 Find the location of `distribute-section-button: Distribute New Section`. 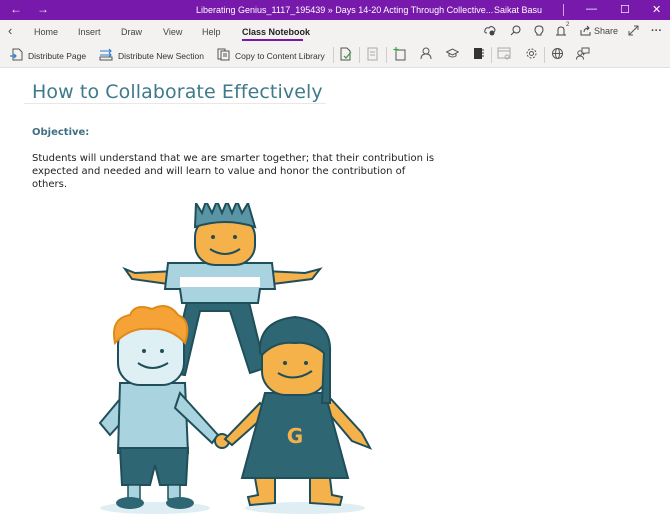

distribute-section-button: Distribute New Section is located at coordinates (151, 56).